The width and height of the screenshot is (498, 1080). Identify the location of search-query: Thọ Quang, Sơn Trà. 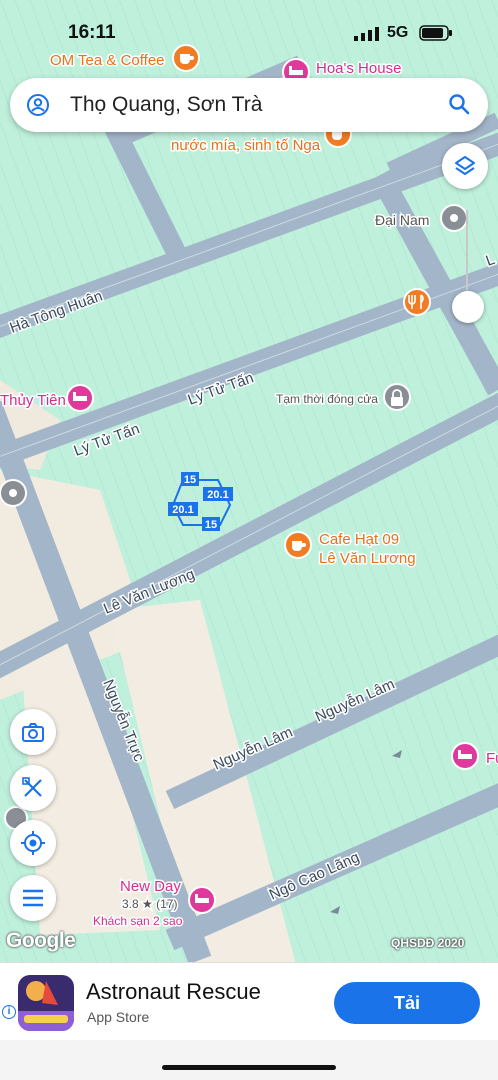
(166, 105).